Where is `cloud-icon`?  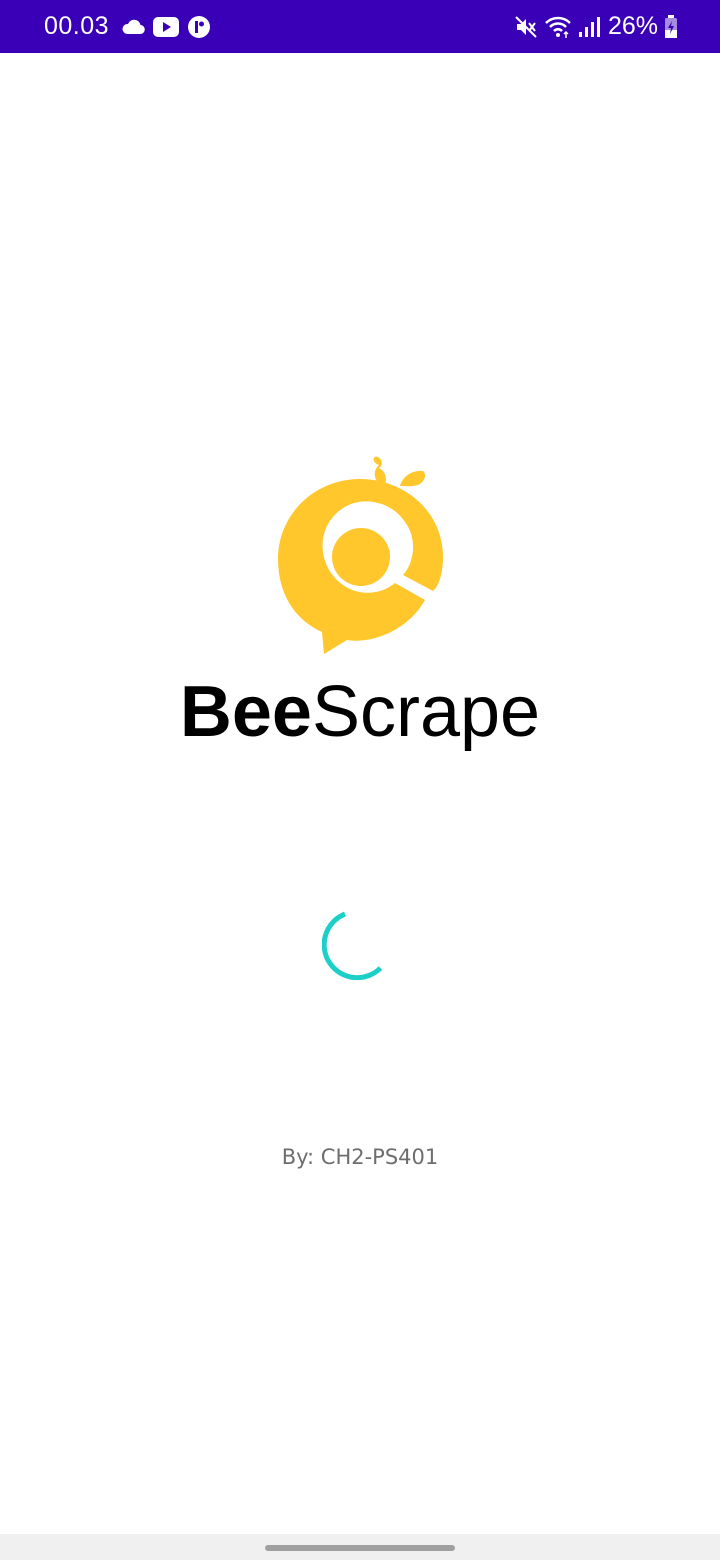
cloud-icon is located at coordinates (133, 27).